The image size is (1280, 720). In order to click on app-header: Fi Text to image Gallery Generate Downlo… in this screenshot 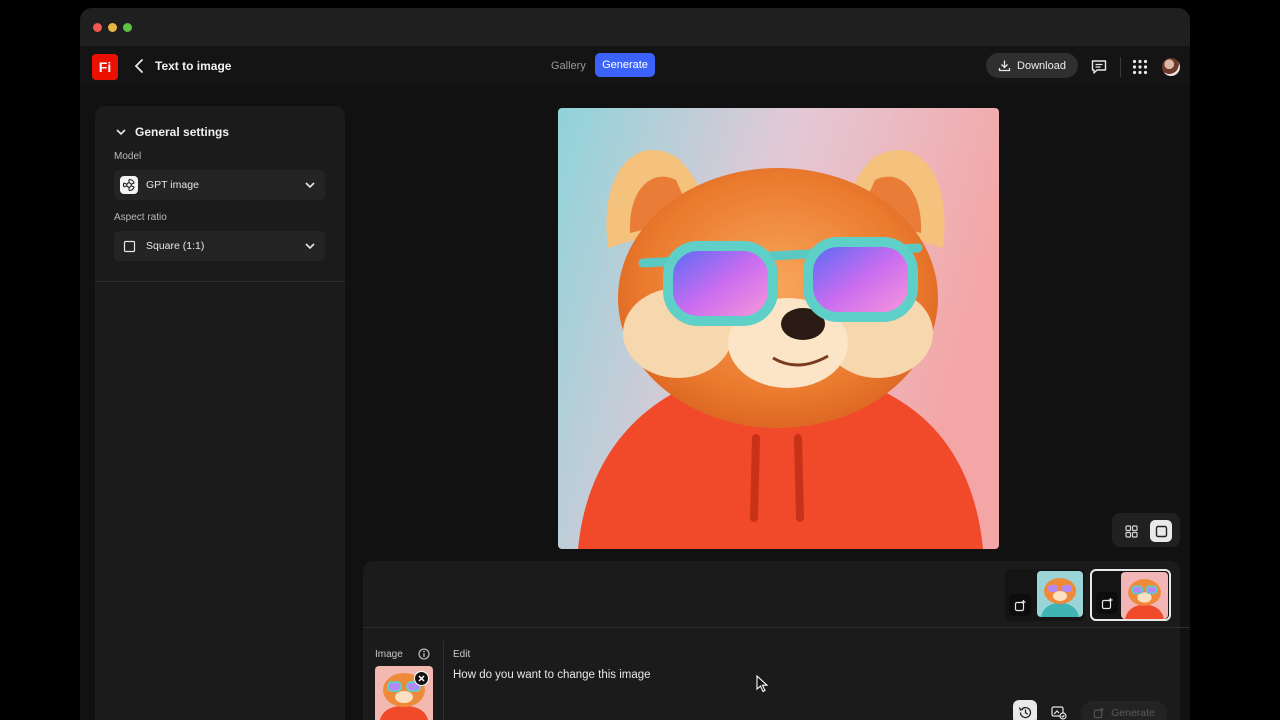, I will do `click(635, 66)`.